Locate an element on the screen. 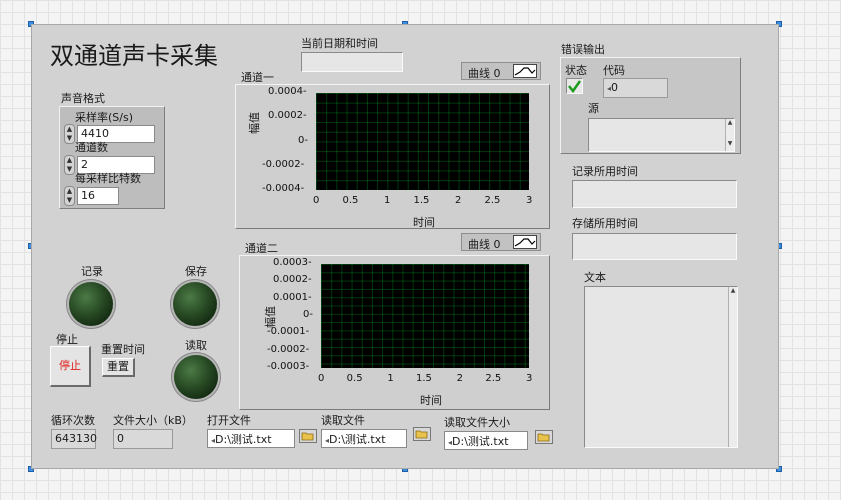 Image resolution: width=841 pixels, height=500 pixels. sample-rate-label: 采样率(S/s) is located at coordinates (104, 117).